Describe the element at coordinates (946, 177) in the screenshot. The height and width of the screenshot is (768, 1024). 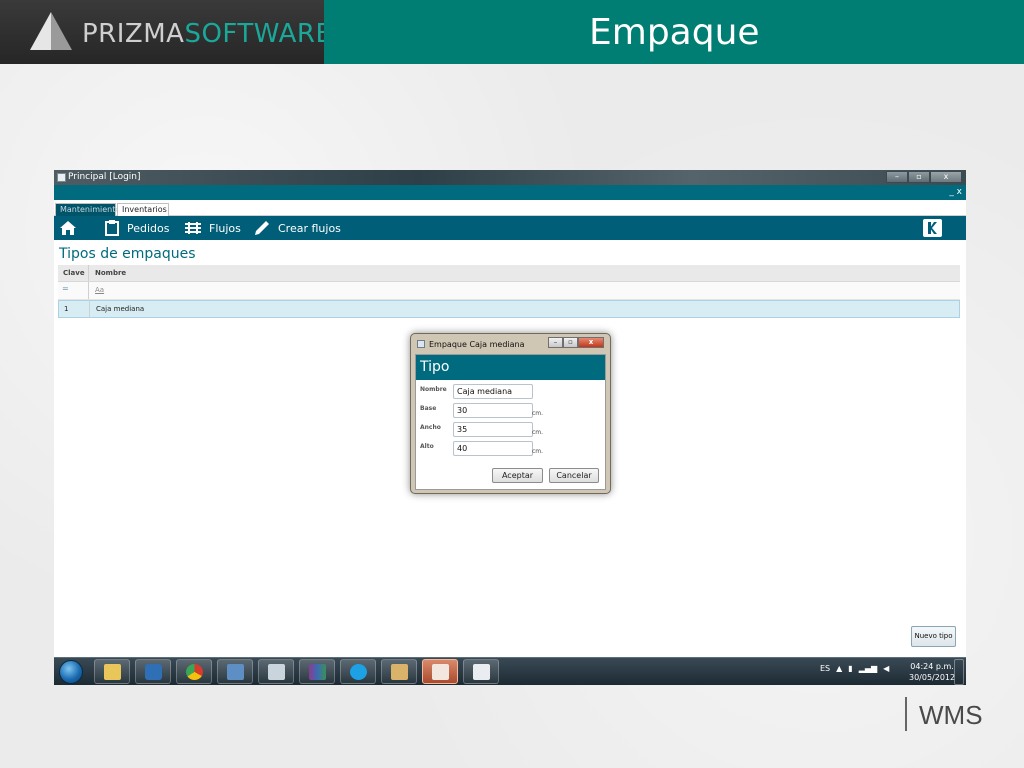
I see `close-button: x` at that location.